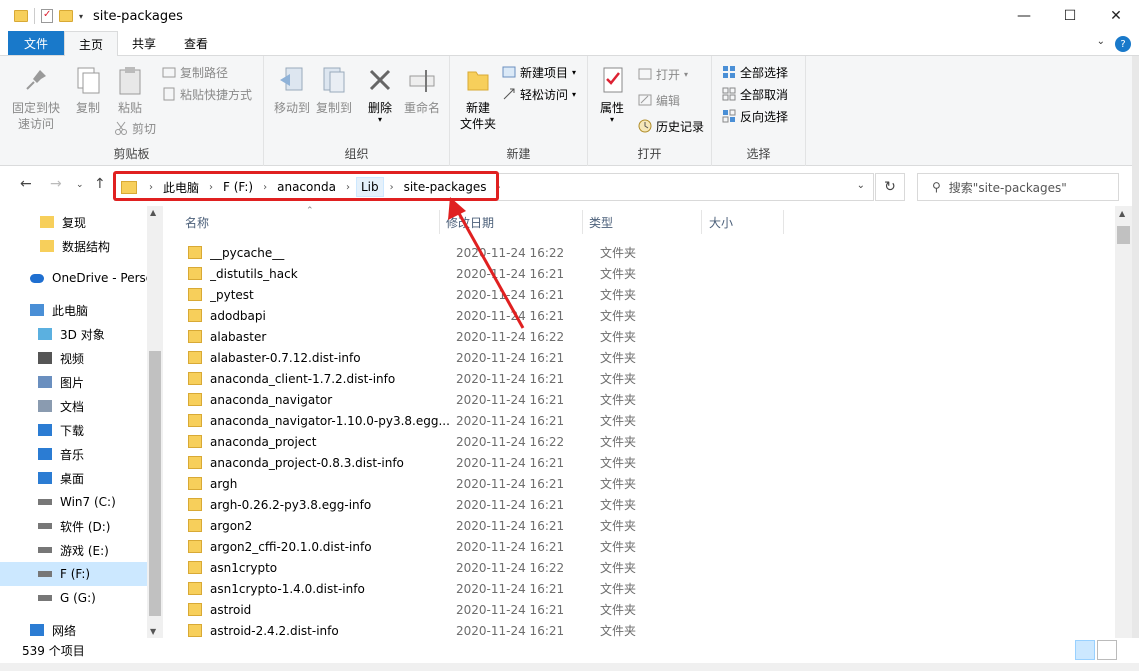 The width and height of the screenshot is (1139, 671). What do you see at coordinates (306, 187) in the screenshot?
I see `crumb-anaconda: anaconda` at bounding box center [306, 187].